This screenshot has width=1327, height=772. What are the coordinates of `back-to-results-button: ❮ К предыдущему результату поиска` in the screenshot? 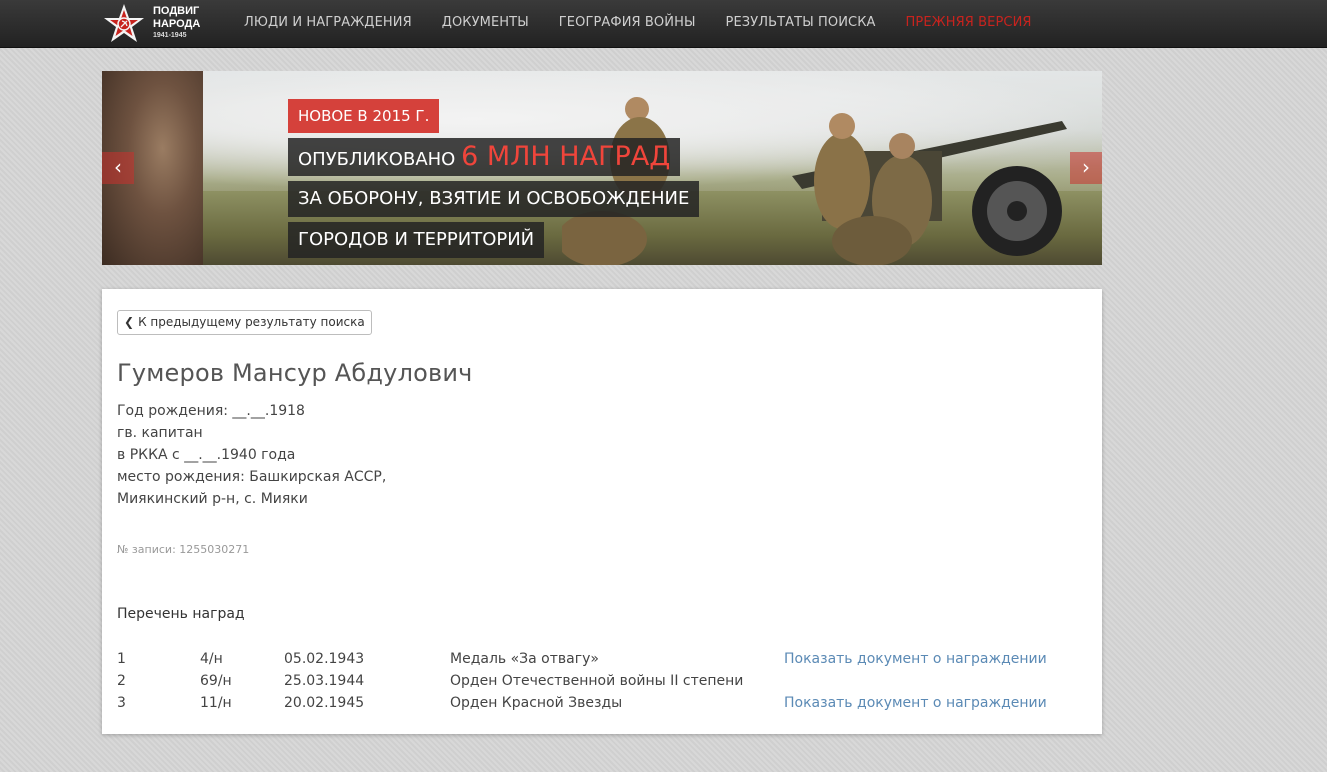 It's located at (244, 322).